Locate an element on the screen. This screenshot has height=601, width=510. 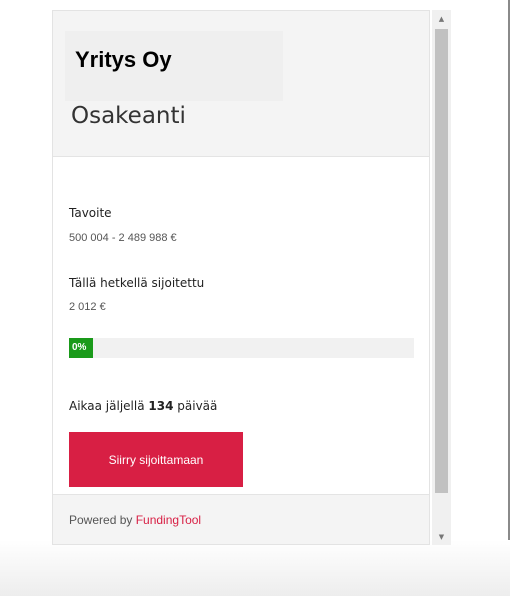
company-name: Yritys Oy is located at coordinates (123, 59).